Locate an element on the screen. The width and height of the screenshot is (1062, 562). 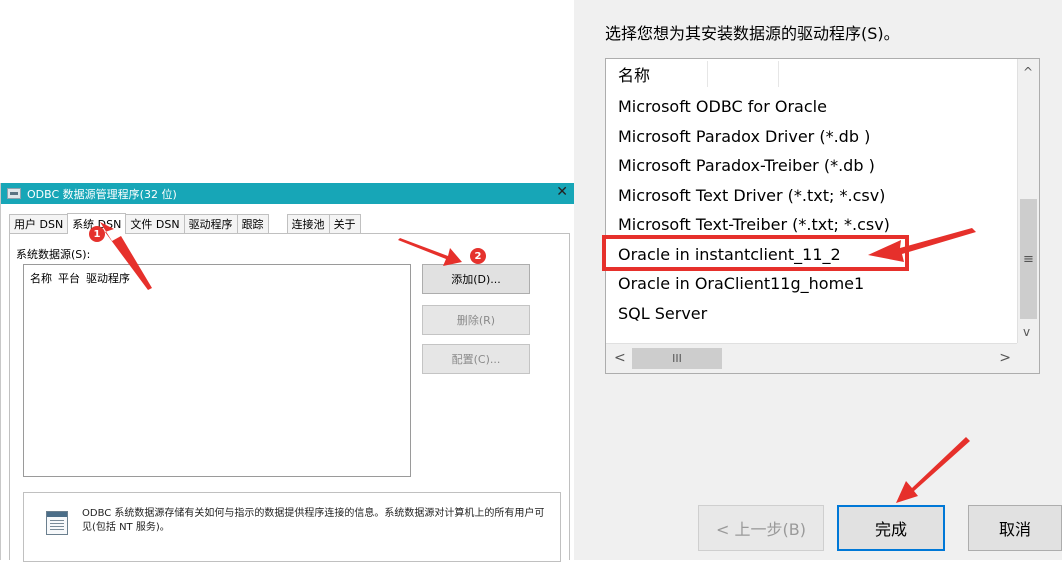
scroll-corner is located at coordinates (1028, 358).